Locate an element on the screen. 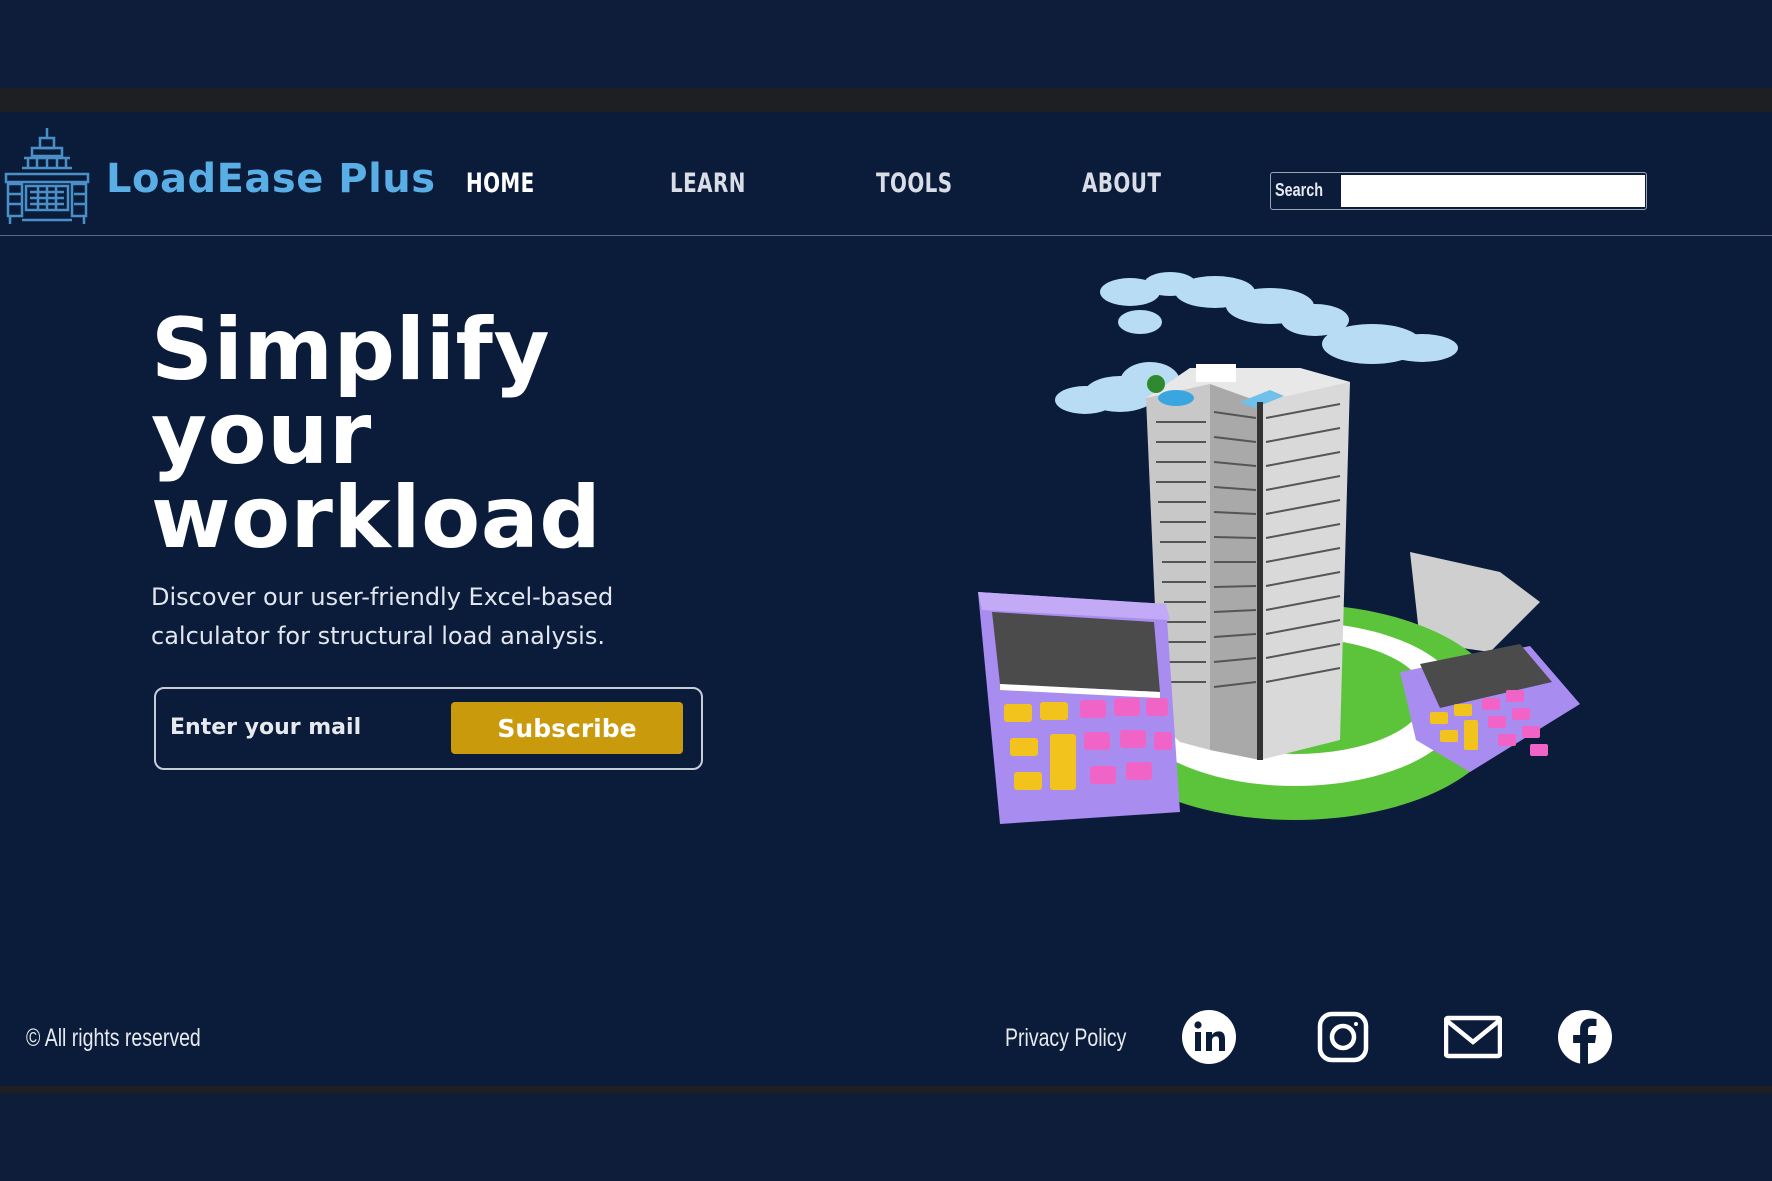  nav-about: ABOUT is located at coordinates (1121, 183).